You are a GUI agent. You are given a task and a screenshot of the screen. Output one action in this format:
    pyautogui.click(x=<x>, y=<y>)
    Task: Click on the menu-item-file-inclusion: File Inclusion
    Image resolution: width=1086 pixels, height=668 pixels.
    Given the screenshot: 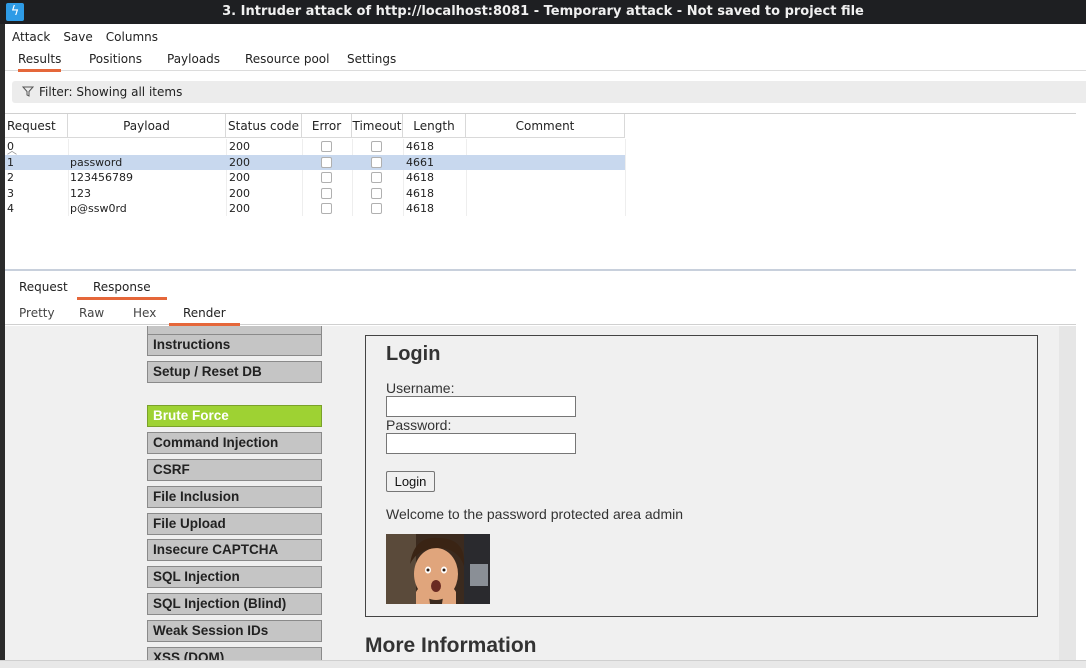 What is the action you would take?
    pyautogui.click(x=234, y=497)
    